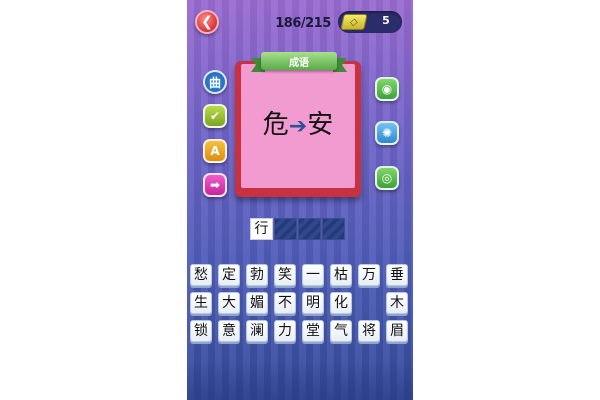 Image resolution: width=600 pixels, height=400 pixels. I want to click on dictionary-icon: 曲, so click(214, 82).